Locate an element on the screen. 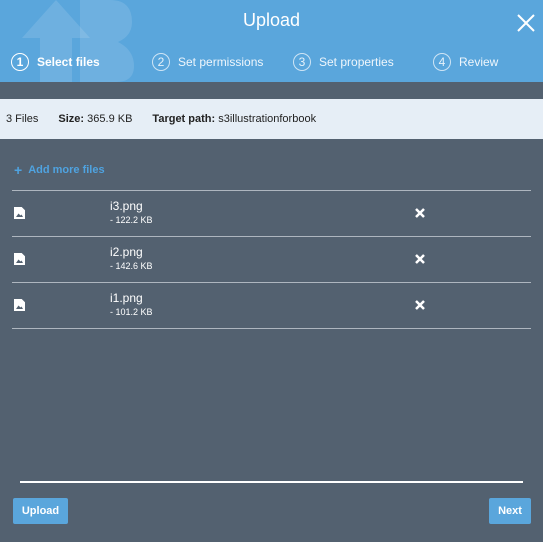 Image resolution: width=543 pixels, height=542 pixels. add-more-files-link: + Add more files is located at coordinates (59, 170).